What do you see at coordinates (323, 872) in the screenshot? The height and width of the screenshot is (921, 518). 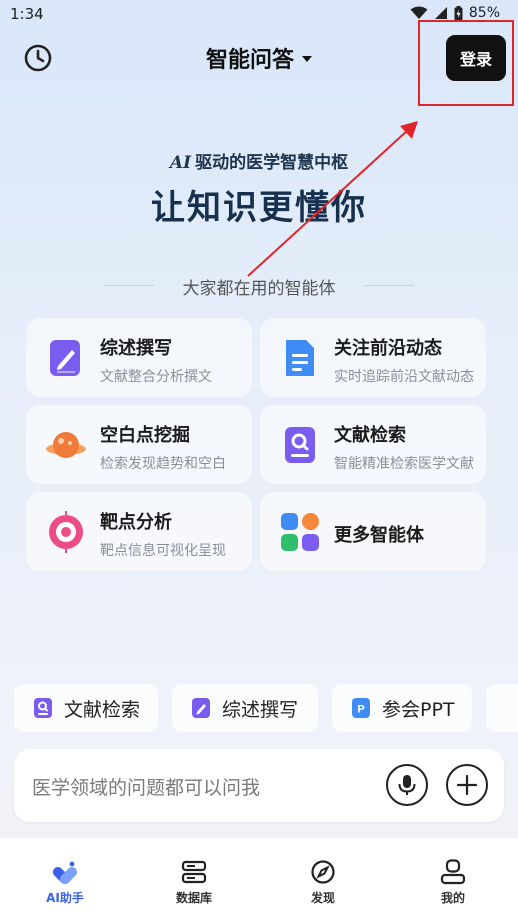 I see `compass-icon` at bounding box center [323, 872].